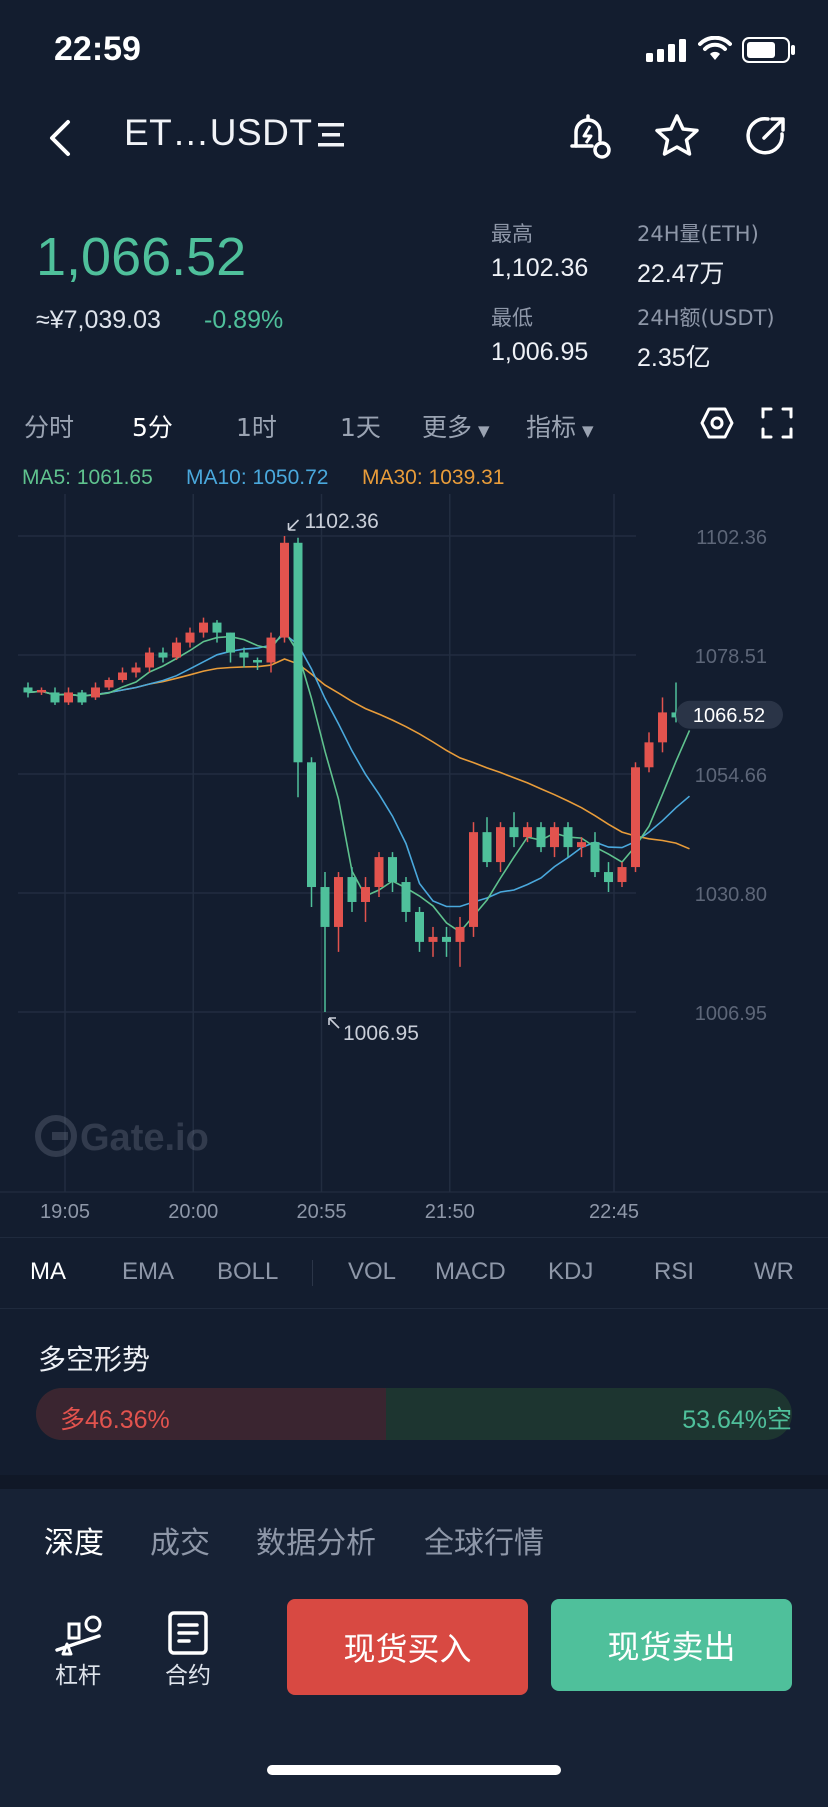 Image resolution: width=828 pixels, height=1807 pixels. Describe the element at coordinates (484, 431) in the screenshot. I see `caret-down-icon: ▼` at that location.